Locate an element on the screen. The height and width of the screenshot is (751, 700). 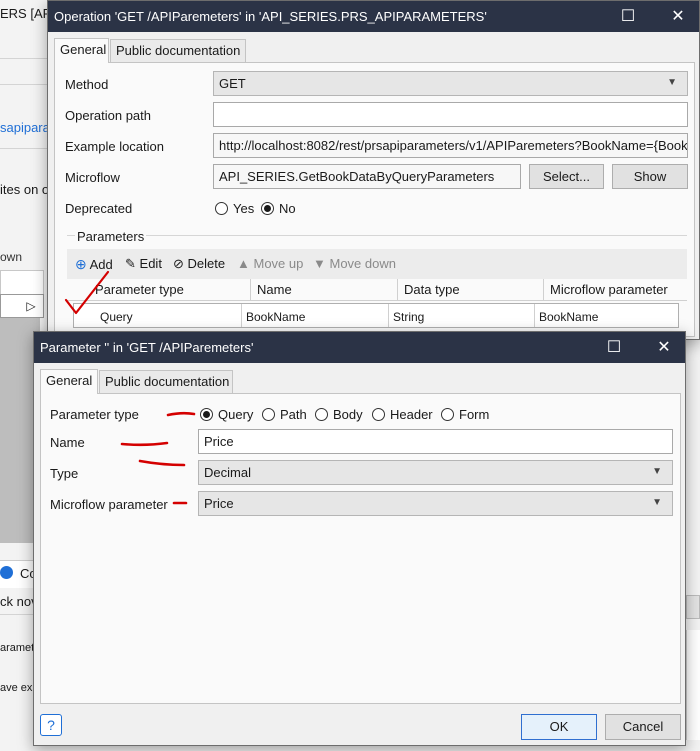
parameter-type-query-radio is located at coordinates (206, 414).